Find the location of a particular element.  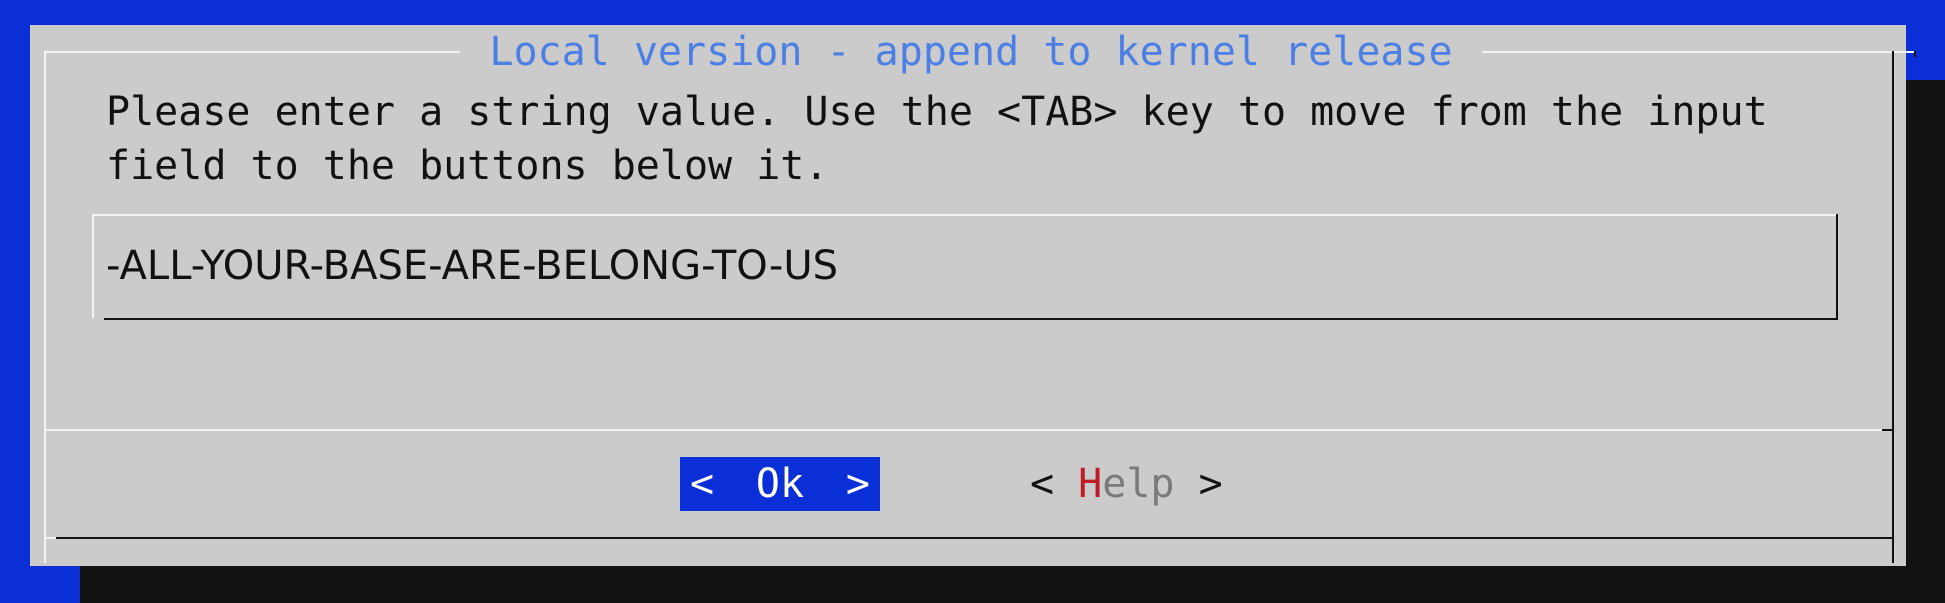

dialog-frame-top-left is located at coordinates (252, 52).